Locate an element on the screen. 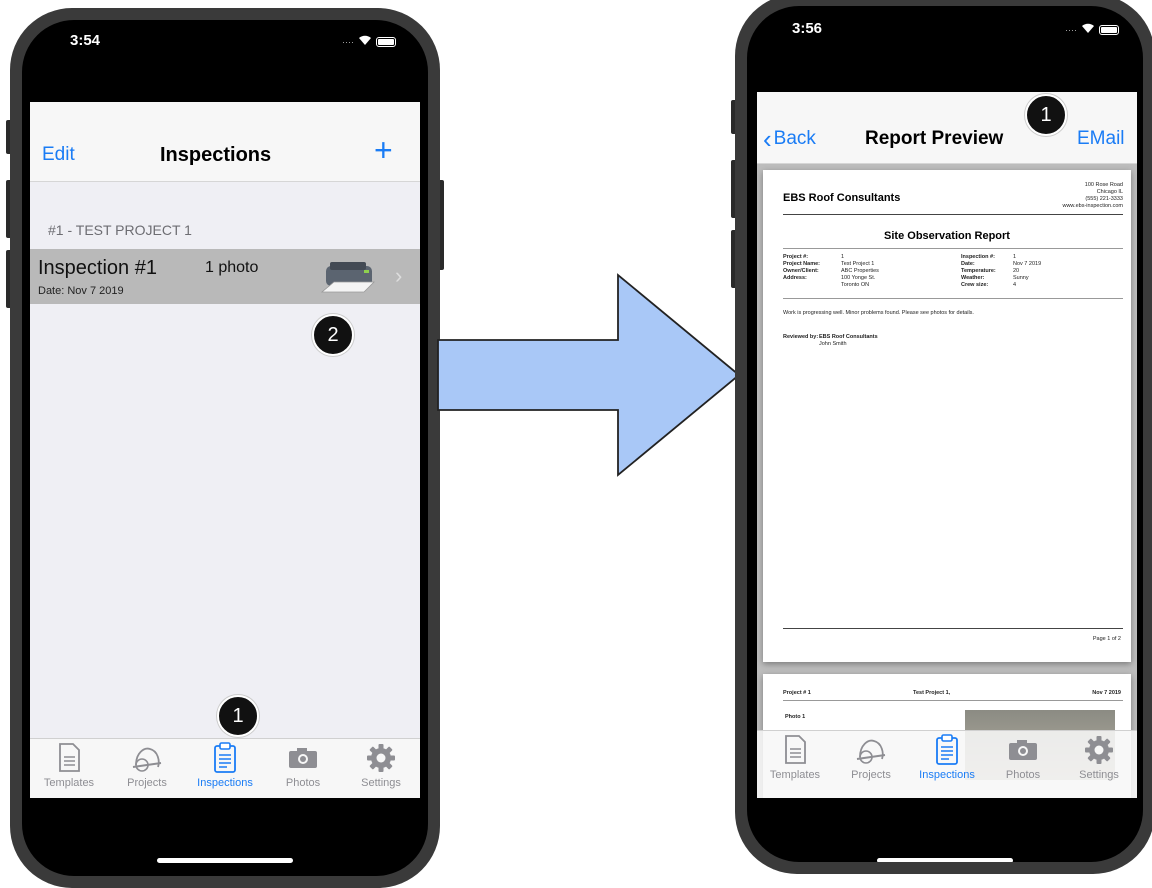 The image size is (1152, 888). section-header: #1 - TEST PROJECT 1 is located at coordinates (120, 230).